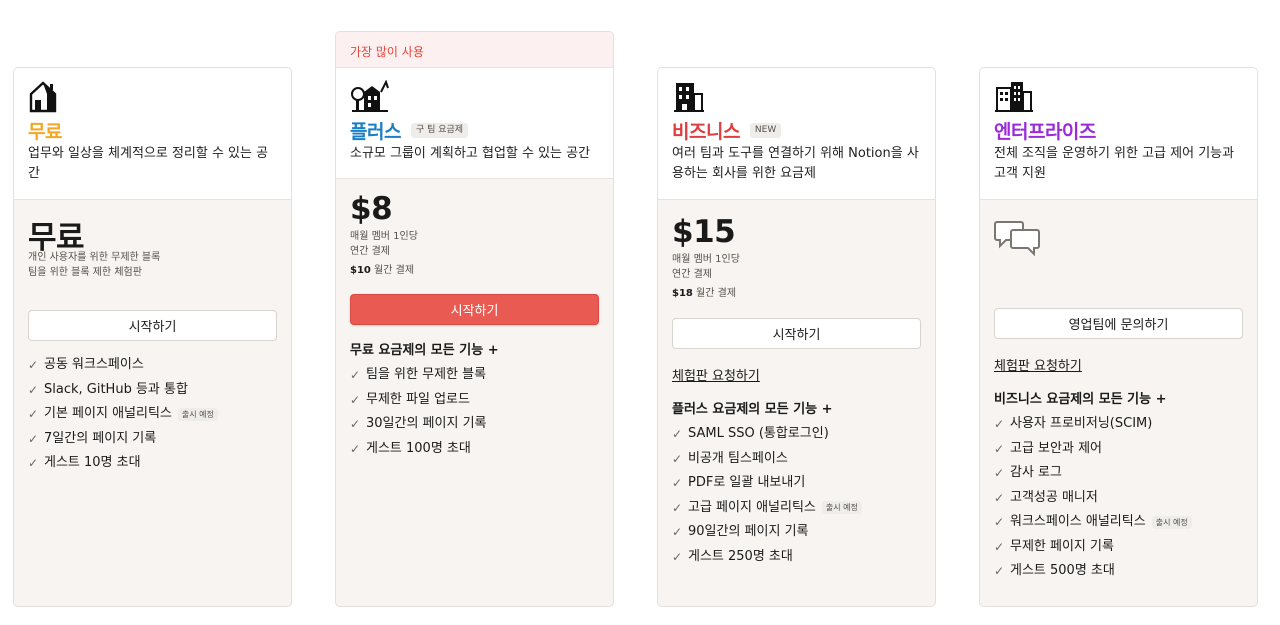  I want to click on plan-header: 무료 업무와 일상을 체계적으로 정리할 수 있는 공간, so click(152, 134).